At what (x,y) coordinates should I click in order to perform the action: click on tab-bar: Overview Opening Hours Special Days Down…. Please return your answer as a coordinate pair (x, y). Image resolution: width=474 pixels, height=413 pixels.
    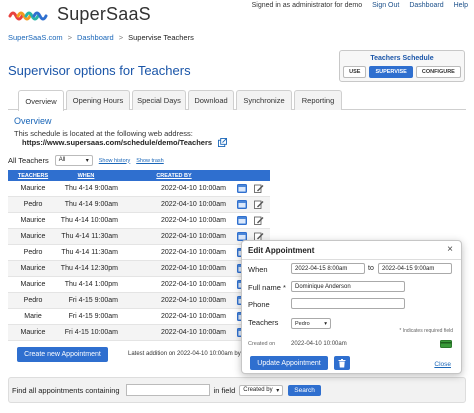
    Looking at the image, I should click on (237, 100).